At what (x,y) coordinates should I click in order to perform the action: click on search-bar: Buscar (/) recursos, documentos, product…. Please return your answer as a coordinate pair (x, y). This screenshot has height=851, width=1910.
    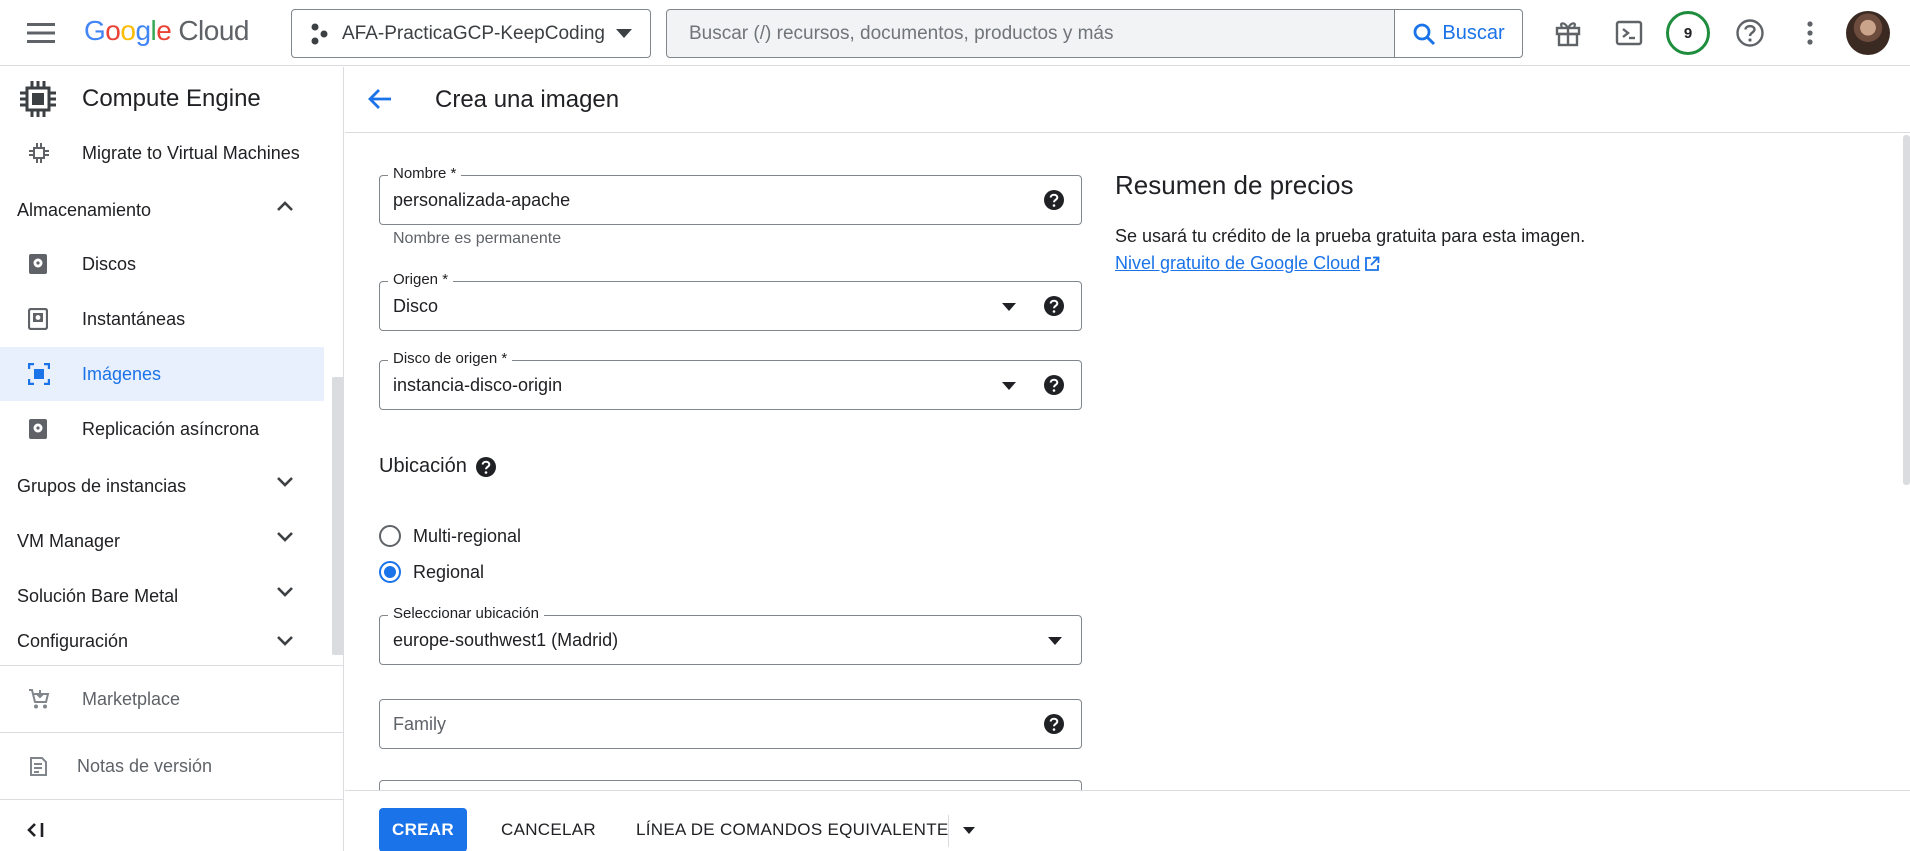
    Looking at the image, I should click on (1094, 33).